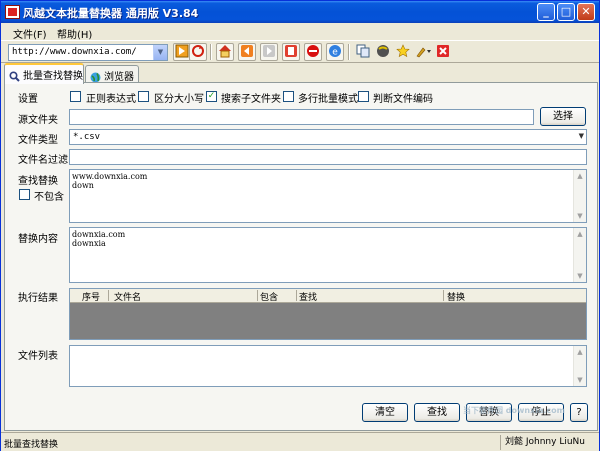 This screenshot has width=600, height=451. I want to click on forward-button, so click(269, 52).